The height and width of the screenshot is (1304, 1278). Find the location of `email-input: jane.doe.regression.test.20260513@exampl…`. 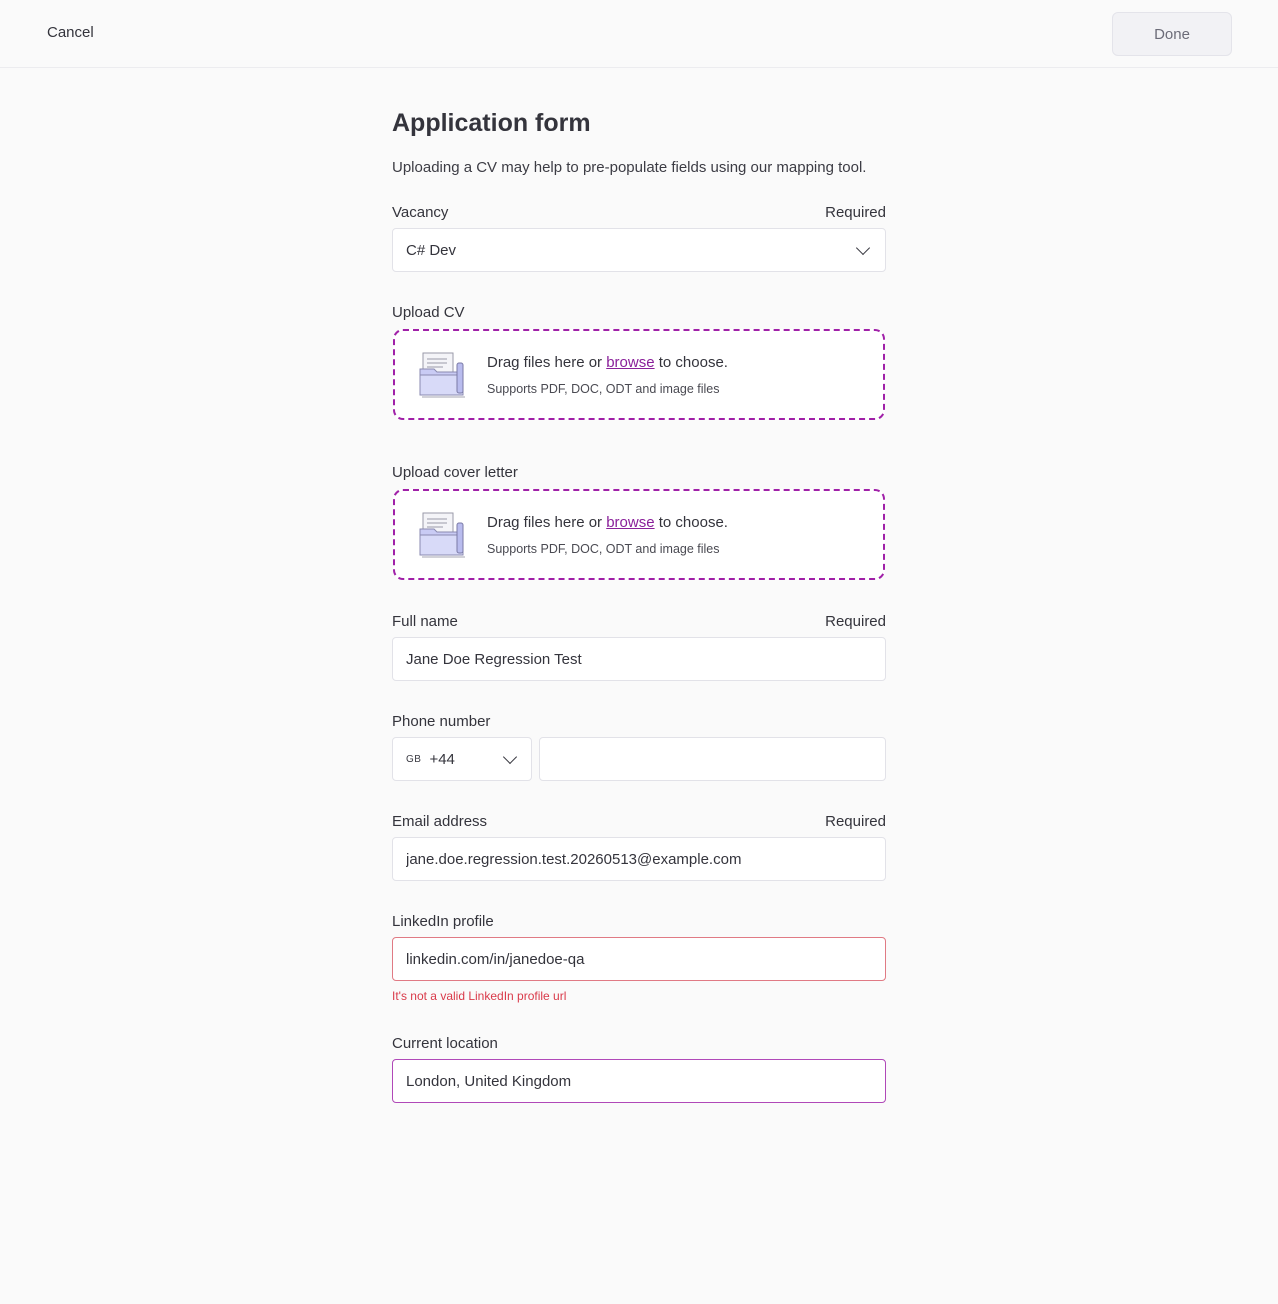

email-input: jane.doe.regression.test.20260513@exampl… is located at coordinates (639, 859).